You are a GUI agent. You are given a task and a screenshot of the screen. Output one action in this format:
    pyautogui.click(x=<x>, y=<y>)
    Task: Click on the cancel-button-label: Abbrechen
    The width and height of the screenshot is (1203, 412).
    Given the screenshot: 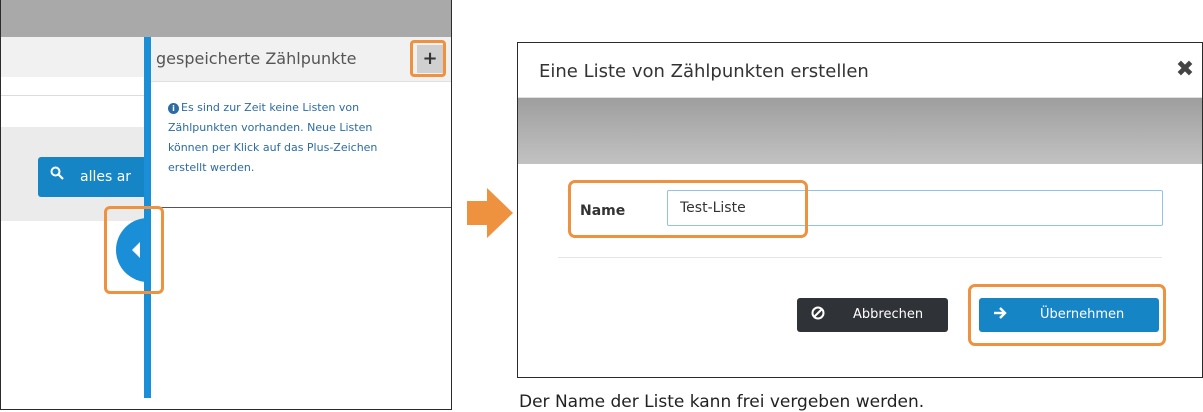 What is the action you would take?
    pyautogui.click(x=888, y=314)
    